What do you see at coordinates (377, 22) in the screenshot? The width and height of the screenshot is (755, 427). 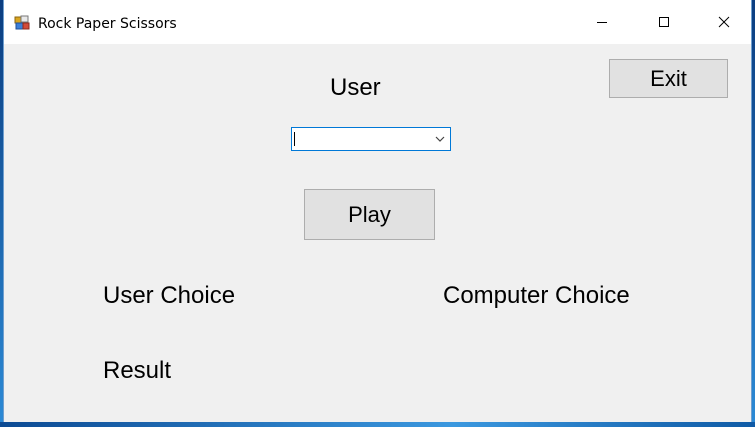 I see `title-bar: Rock Paper Scissors` at bounding box center [377, 22].